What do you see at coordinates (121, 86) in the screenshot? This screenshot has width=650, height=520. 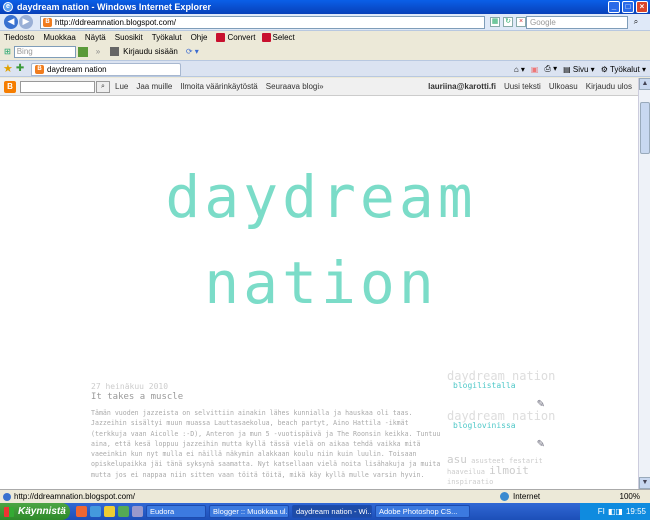 I see `navbar-read-link: Lue` at bounding box center [121, 86].